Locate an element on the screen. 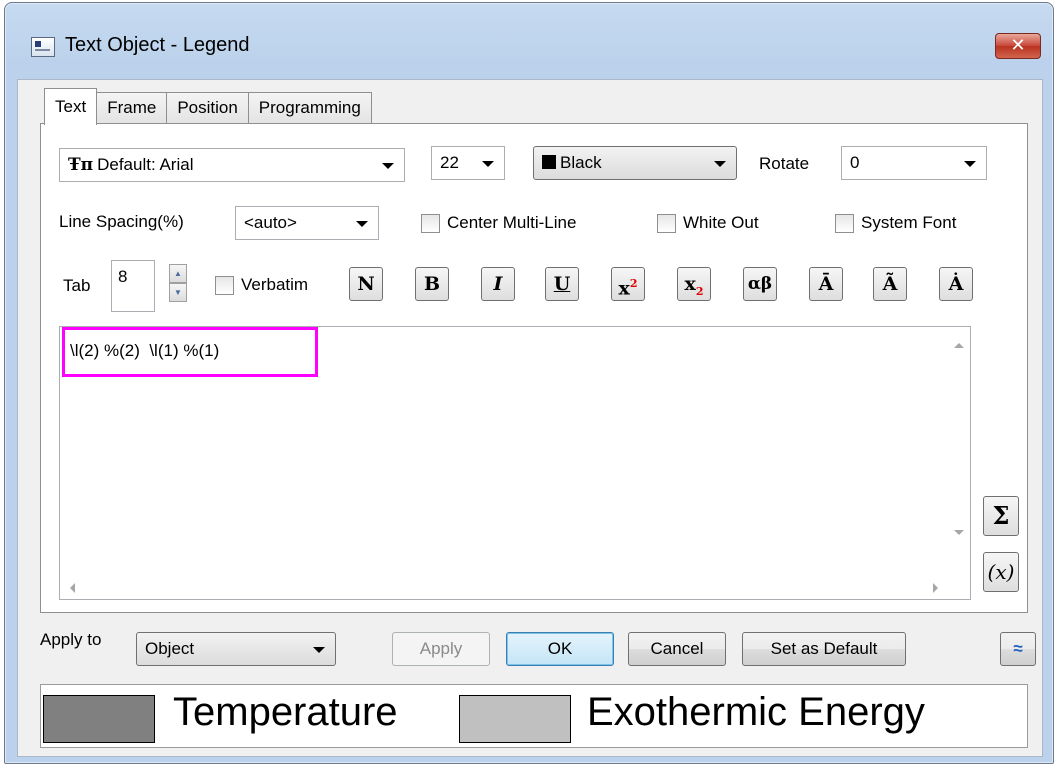 Image resolution: width=1058 pixels, height=766 pixels. subscript-button: x2 is located at coordinates (694, 284).